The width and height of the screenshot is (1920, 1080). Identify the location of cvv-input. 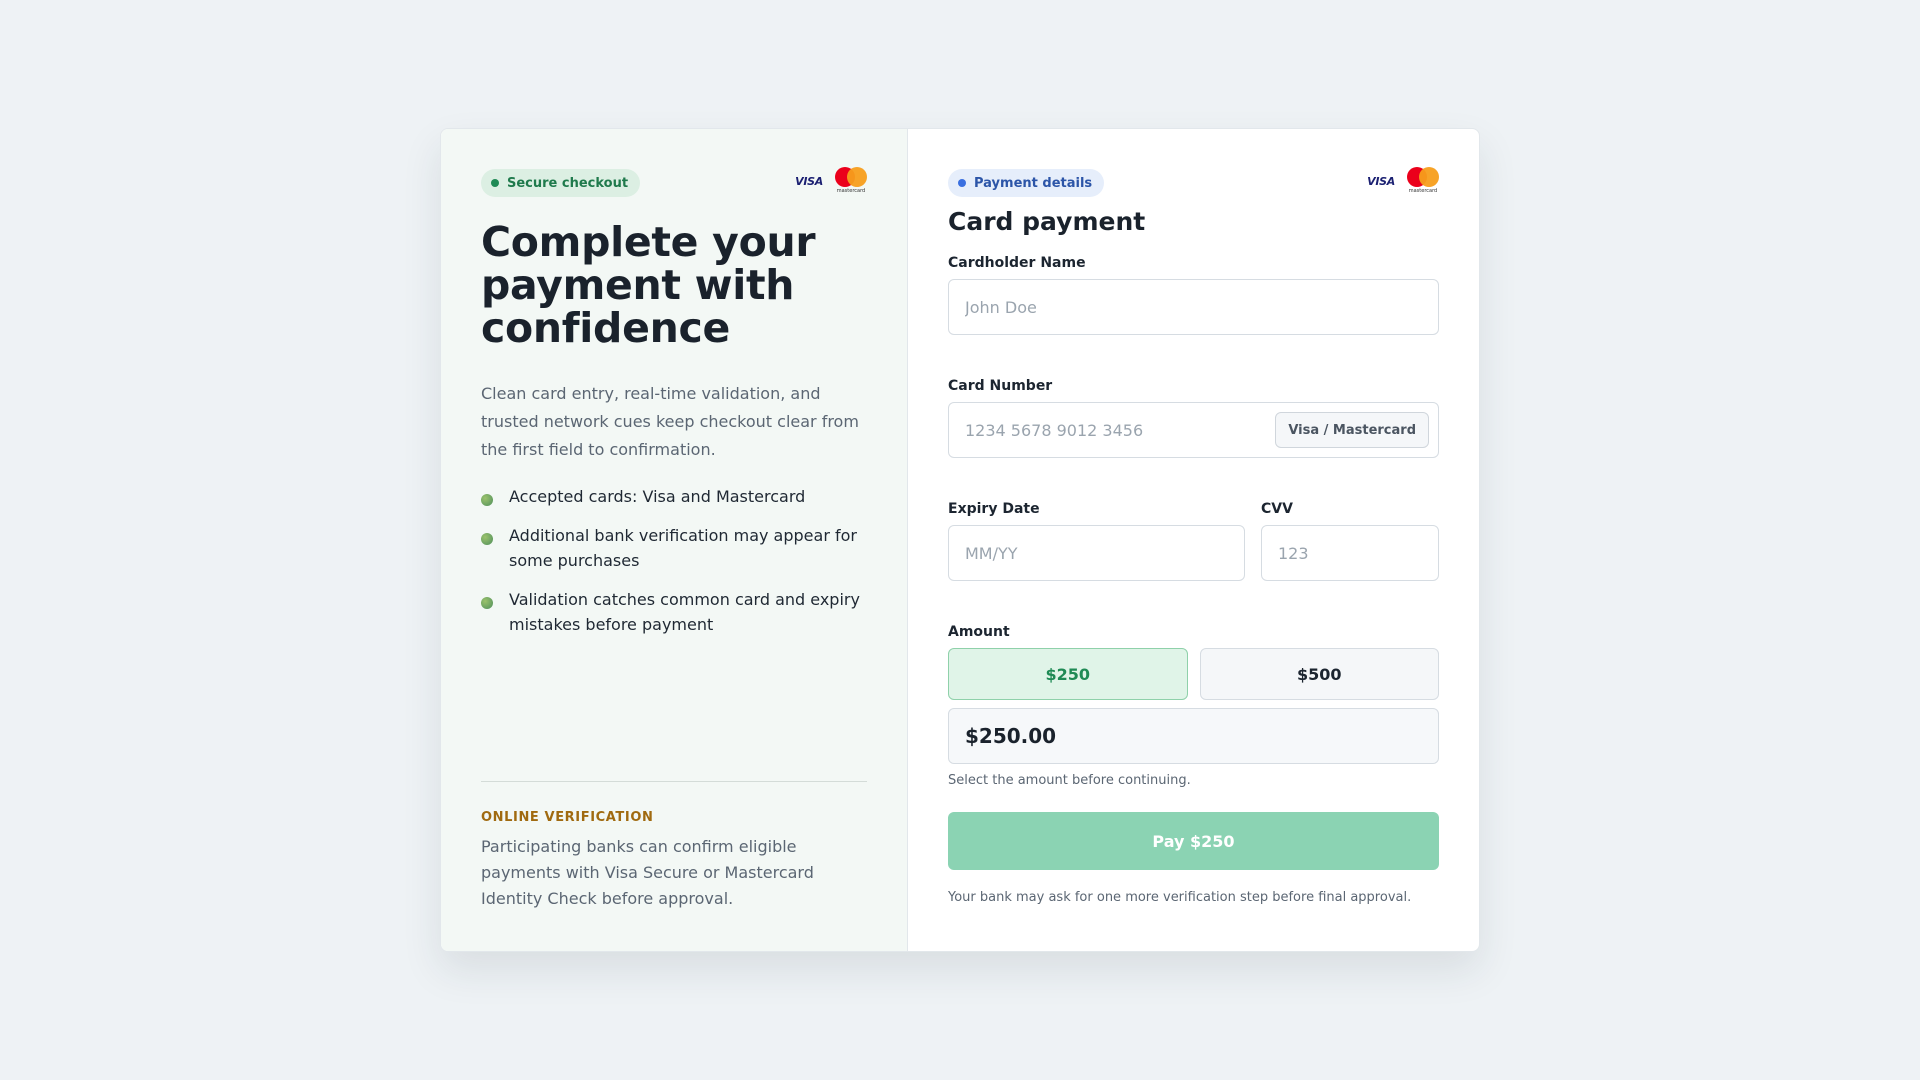
(1350, 553).